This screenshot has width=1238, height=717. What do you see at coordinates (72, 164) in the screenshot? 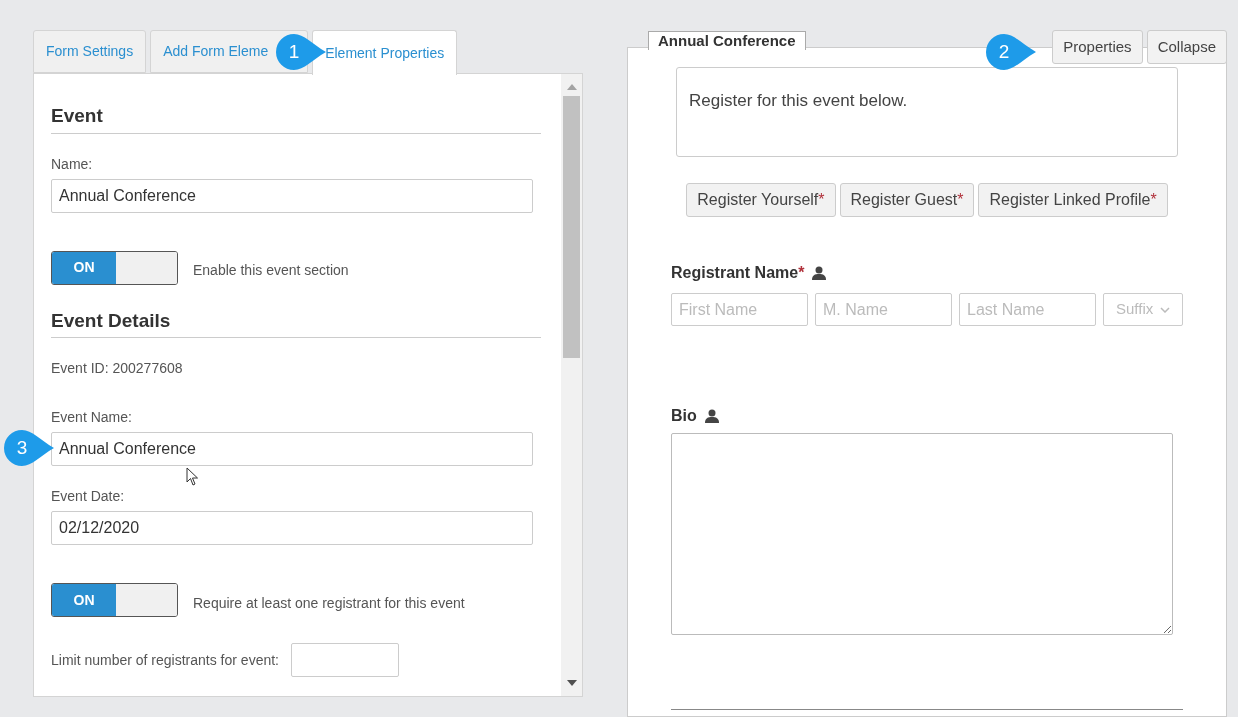
I see `field-label: Name:` at bounding box center [72, 164].